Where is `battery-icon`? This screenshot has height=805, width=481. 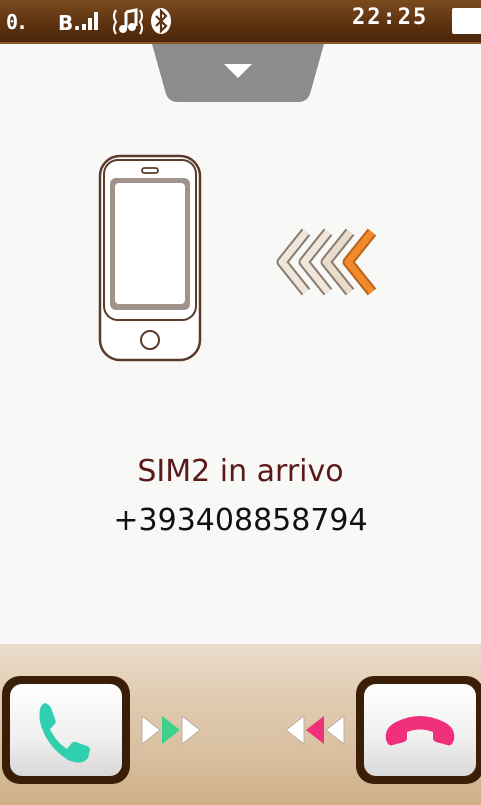 battery-icon is located at coordinates (466, 21).